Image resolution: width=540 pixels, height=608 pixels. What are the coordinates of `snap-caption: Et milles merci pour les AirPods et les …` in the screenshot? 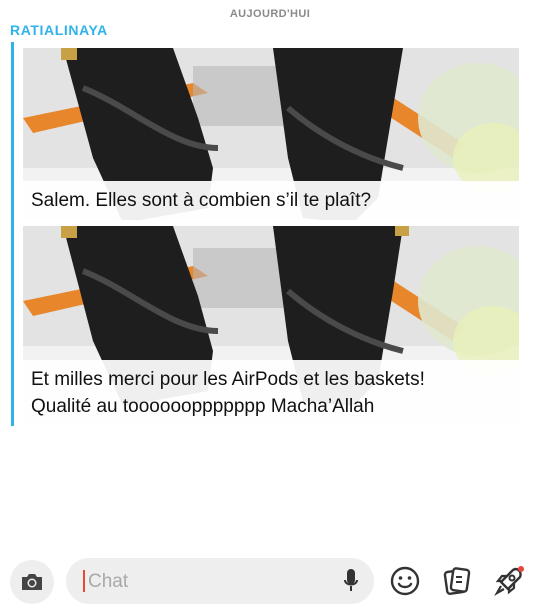 It's located at (271, 393).